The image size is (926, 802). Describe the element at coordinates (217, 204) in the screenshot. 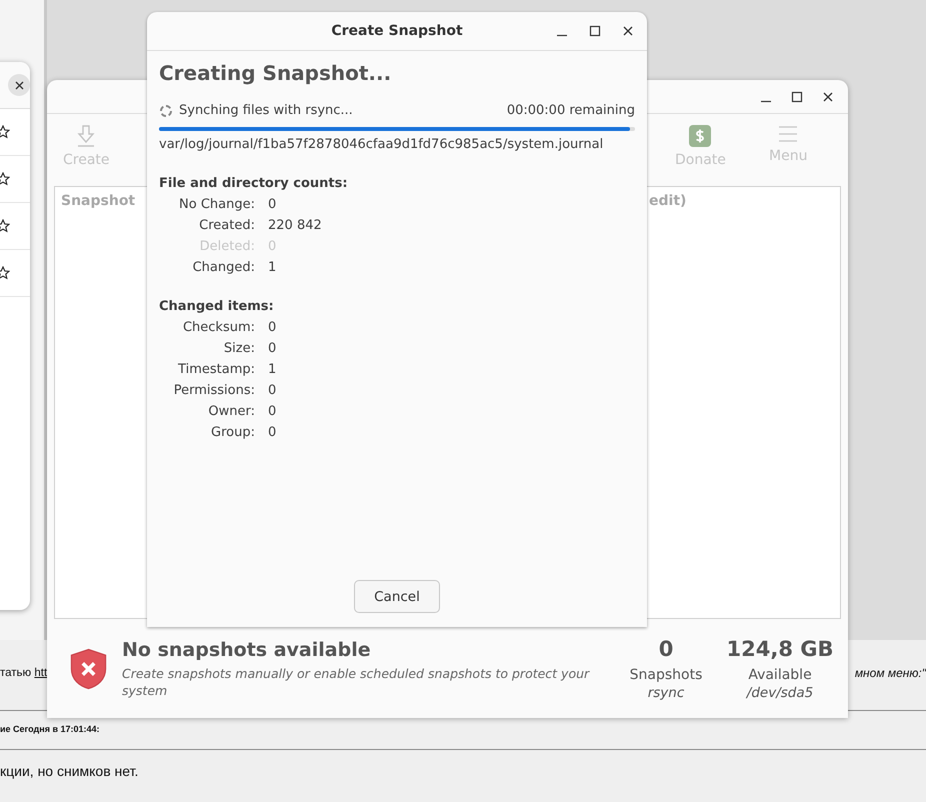

I see `count-label: No Change:` at that location.